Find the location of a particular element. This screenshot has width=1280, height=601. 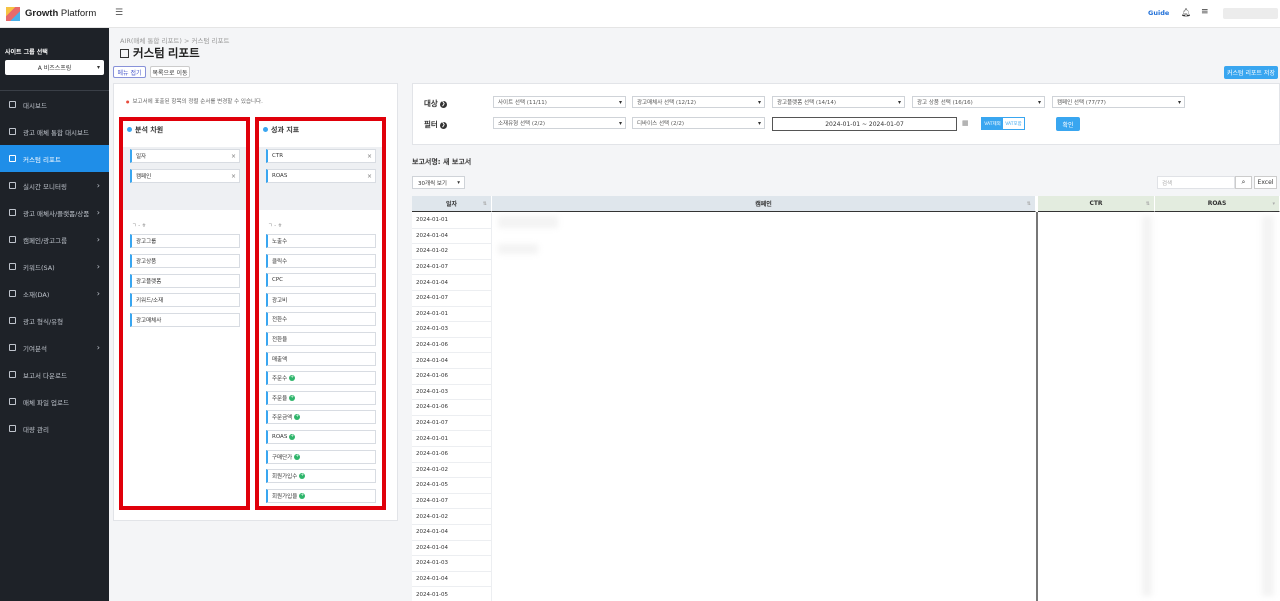

site-group-select: A 비즈스프링 is located at coordinates (54, 67).